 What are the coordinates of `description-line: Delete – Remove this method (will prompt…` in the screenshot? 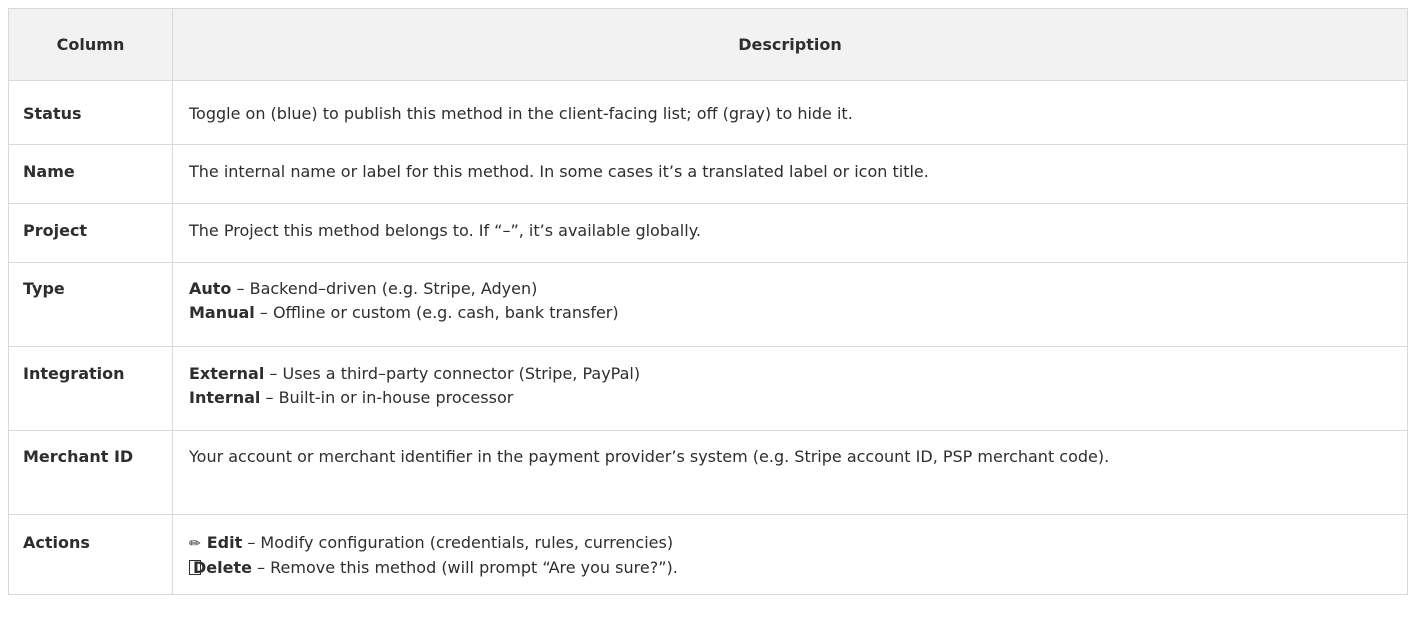 It's located at (791, 568).